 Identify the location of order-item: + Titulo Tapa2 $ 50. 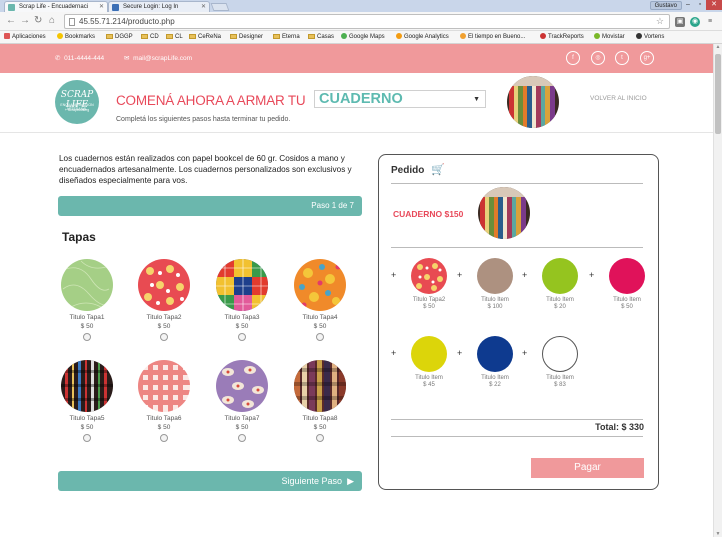
(421, 284).